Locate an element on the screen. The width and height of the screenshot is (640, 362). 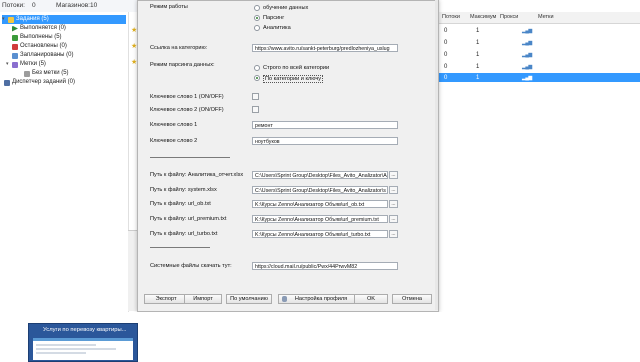
kw1-label: Ключевое слово 1 is located at coordinates (174, 125).